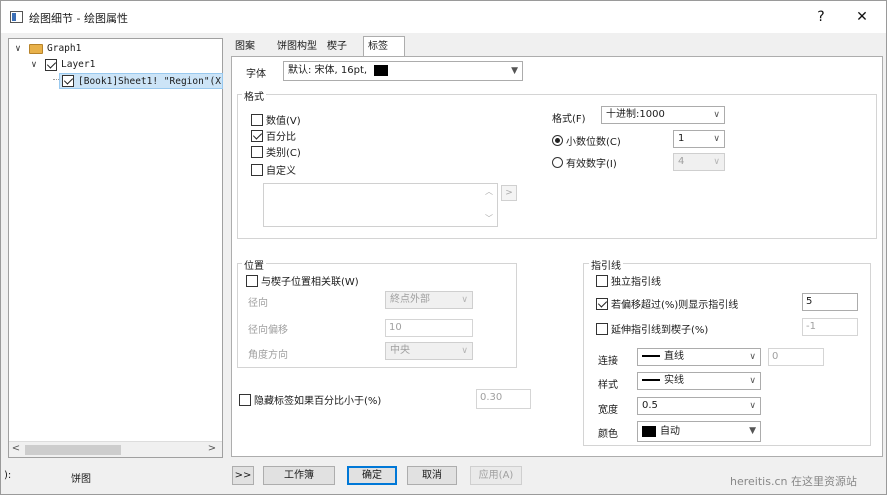  Describe the element at coordinates (557, 162) in the screenshot. I see `sigdigits-radio` at that location.